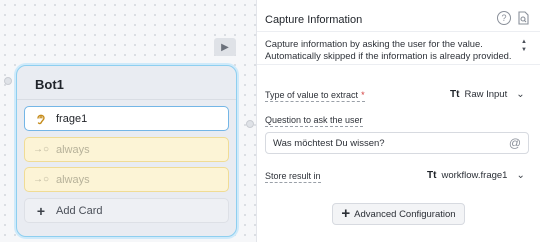 Image resolution: width=540 pixels, height=242 pixels. I want to click on card-always-1: →○ always, so click(126, 149).